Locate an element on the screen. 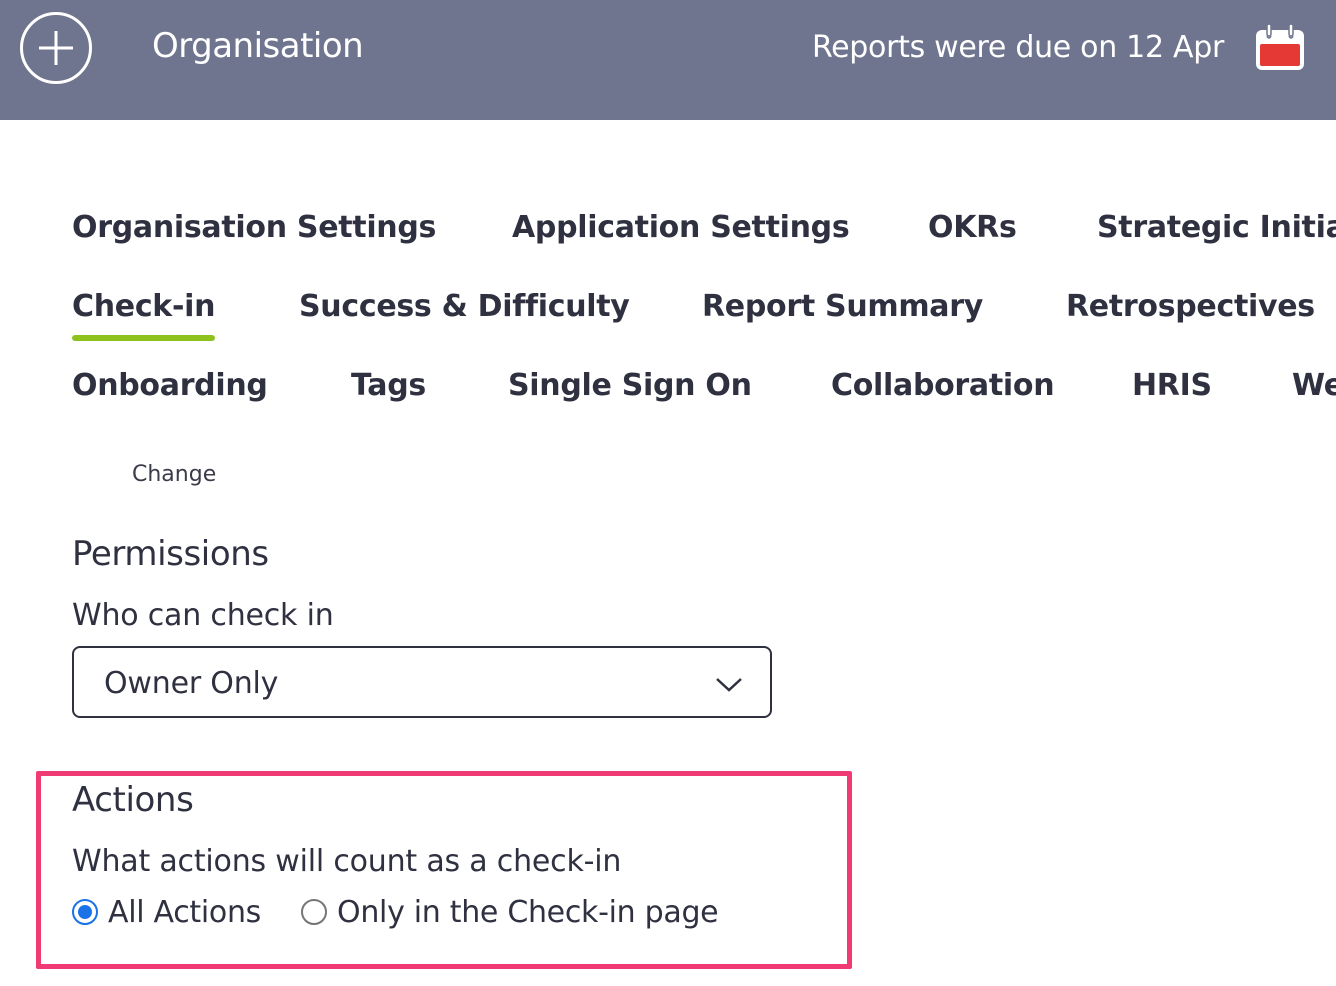 The height and width of the screenshot is (986, 1336). radio-only-check-in-page: Only in the Check-in page is located at coordinates (510, 912).